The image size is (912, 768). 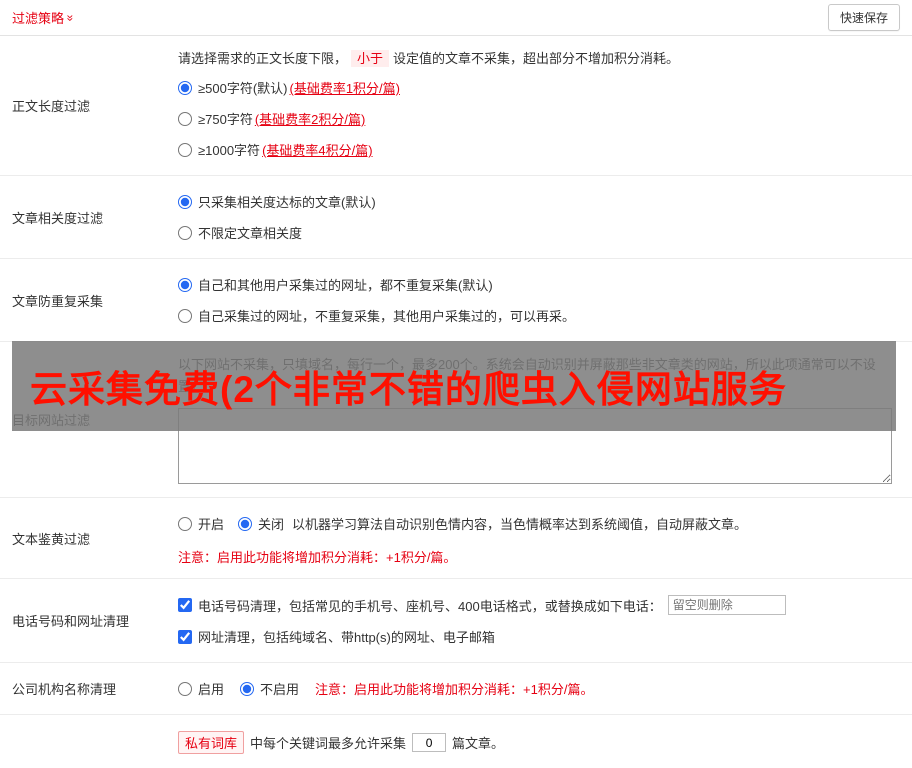 I want to click on keyword-limit-suffix: 篇文章。, so click(x=478, y=744).